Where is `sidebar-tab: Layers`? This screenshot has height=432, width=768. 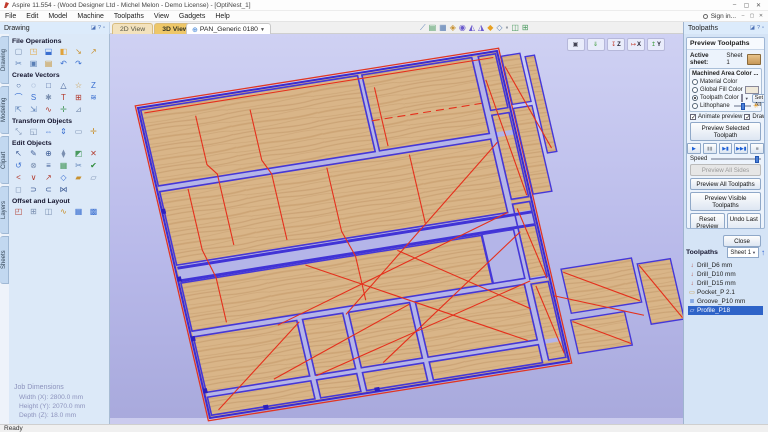
sidebar-tab: Layers is located at coordinates (4, 210).